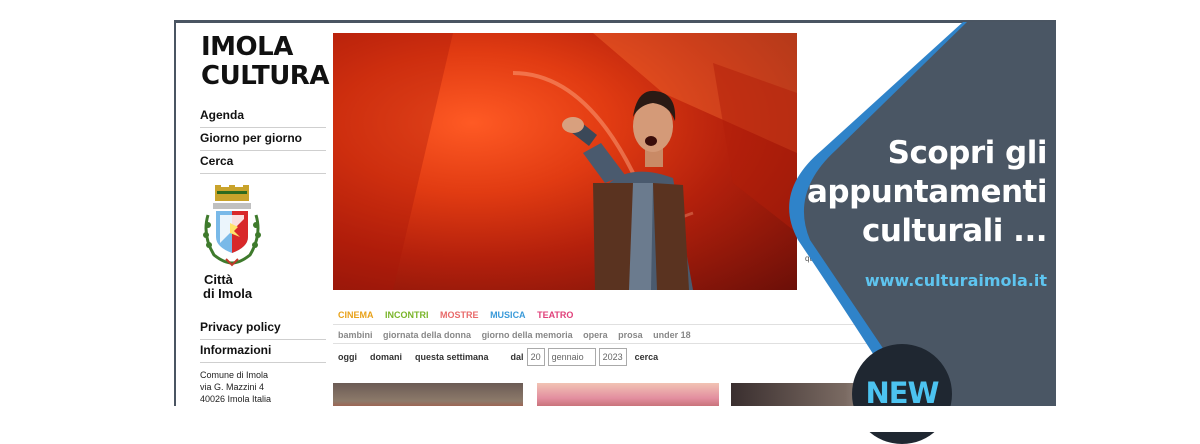 The image size is (1200, 444). What do you see at coordinates (956, 280) in the screenshot?
I see `promo-url-link: www.culturaimola.it` at bounding box center [956, 280].